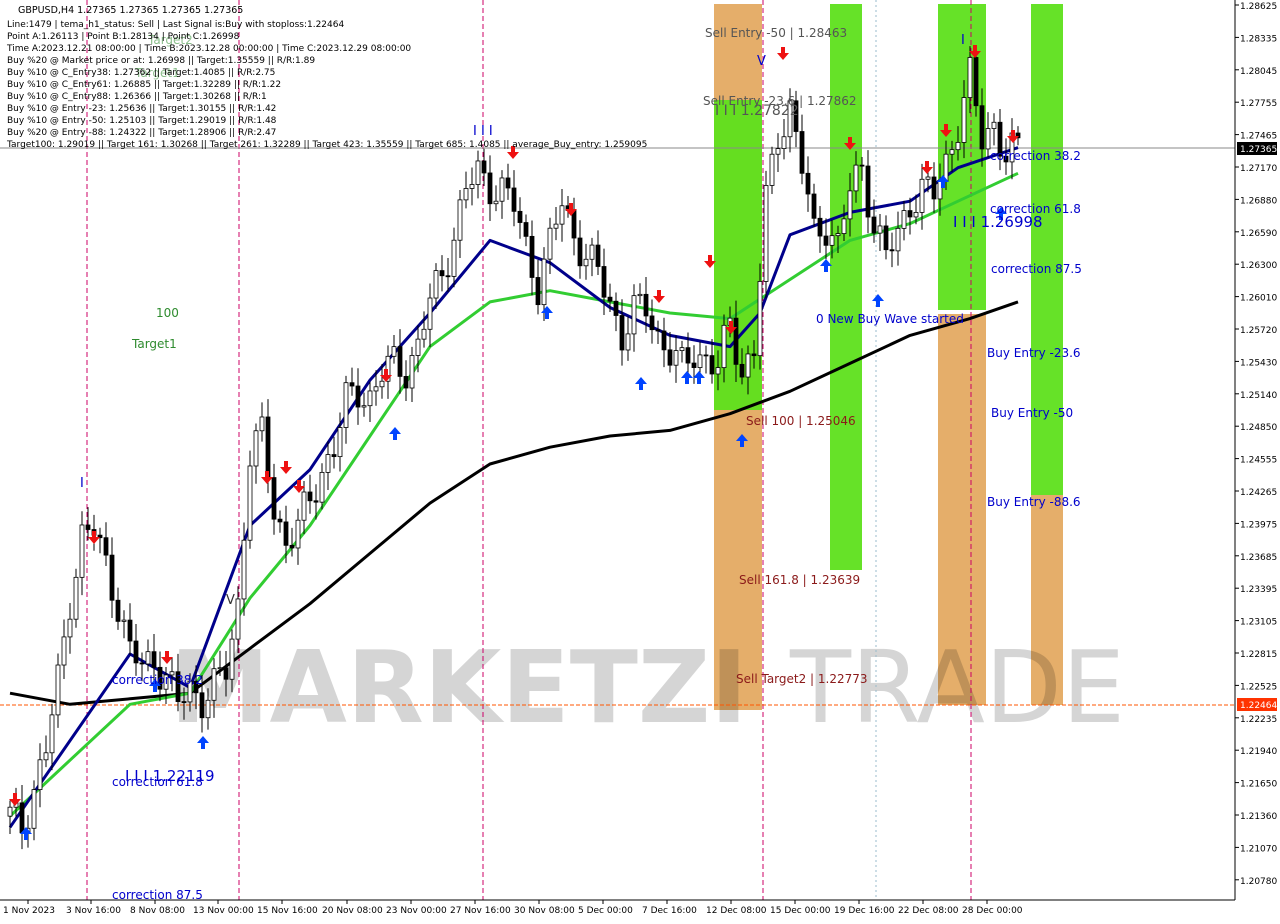  Describe the element at coordinates (1258, 234) in the screenshot. I see `price-tick-label: 1.26590` at that location.